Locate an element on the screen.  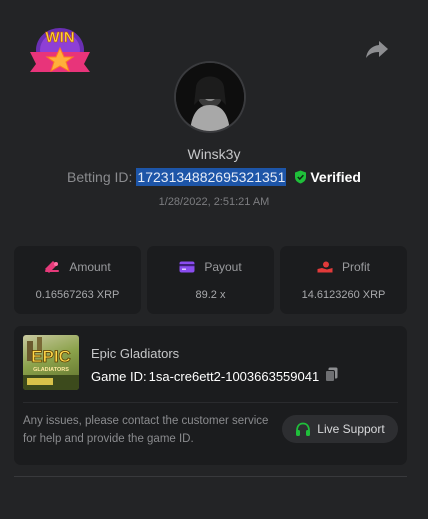
stat-payout: Payout 89.2 x is located at coordinates (210, 280).